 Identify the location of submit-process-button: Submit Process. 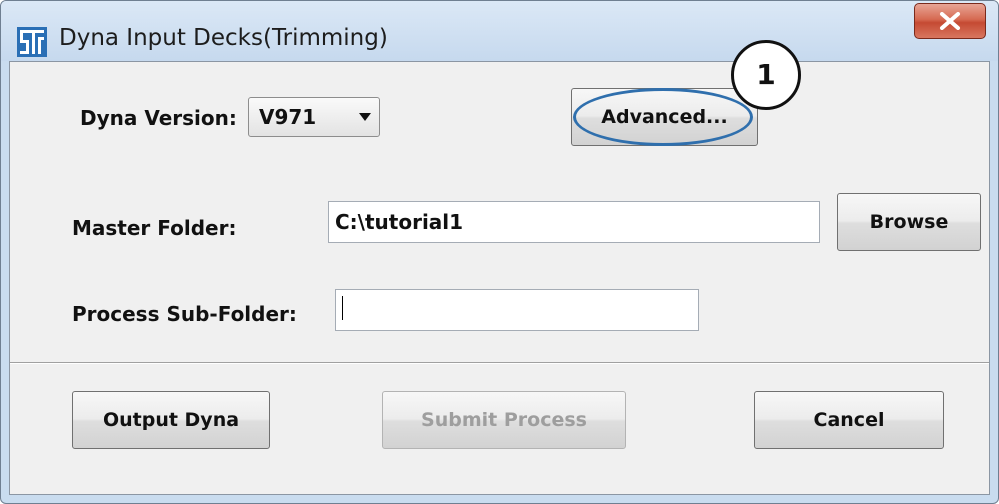
(504, 420).